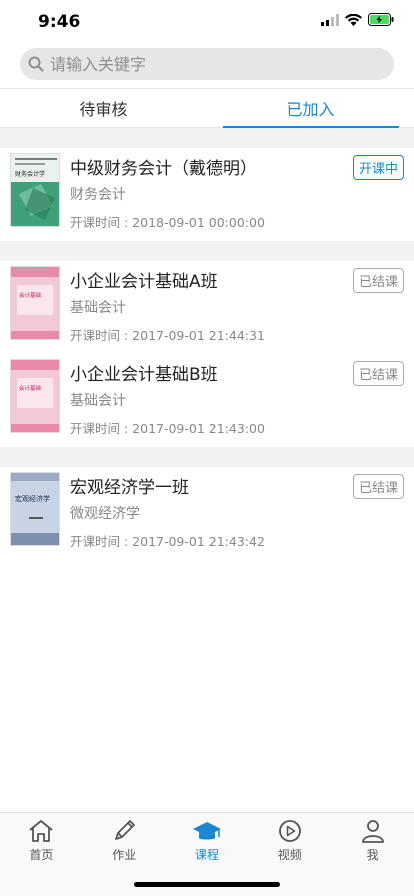 The image size is (414, 896). Describe the element at coordinates (207, 22) in the screenshot. I see `status-bar: 9:46` at that location.